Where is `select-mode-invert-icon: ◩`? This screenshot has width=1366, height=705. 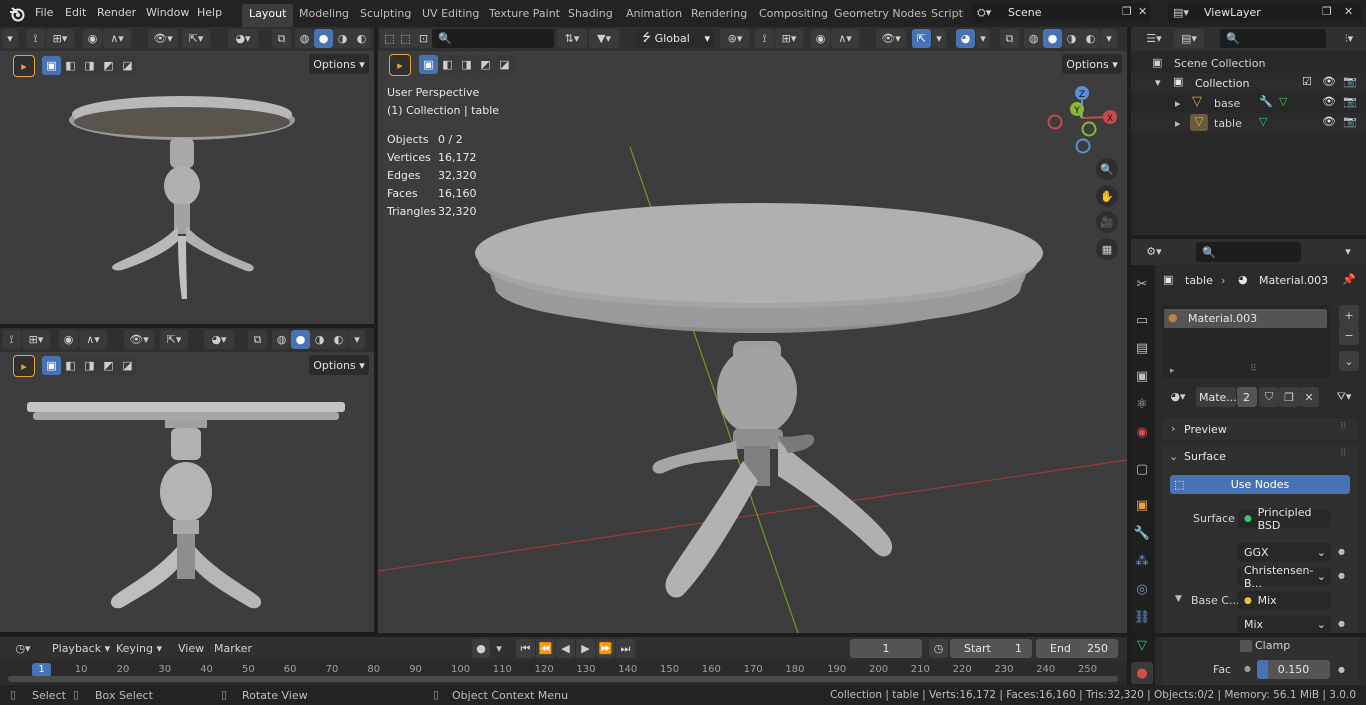
select-mode-invert-icon: ◩ is located at coordinates (108, 65).